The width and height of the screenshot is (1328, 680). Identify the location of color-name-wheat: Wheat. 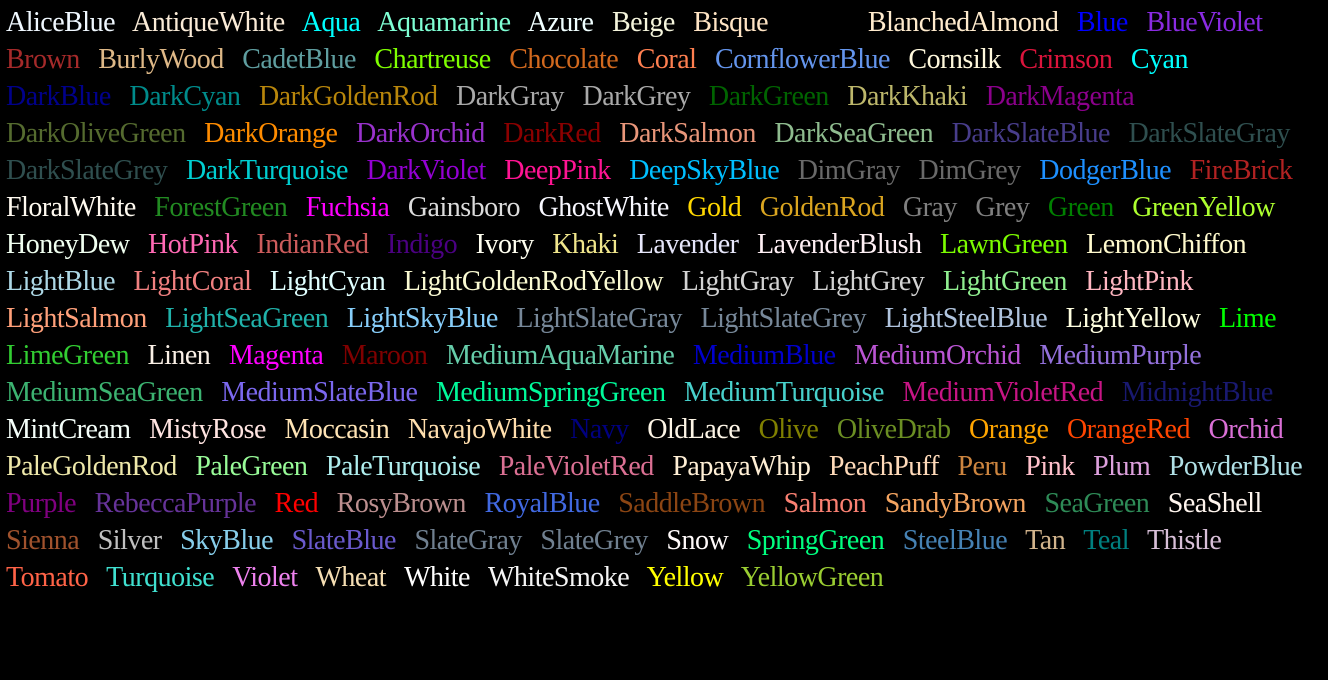
(351, 577).